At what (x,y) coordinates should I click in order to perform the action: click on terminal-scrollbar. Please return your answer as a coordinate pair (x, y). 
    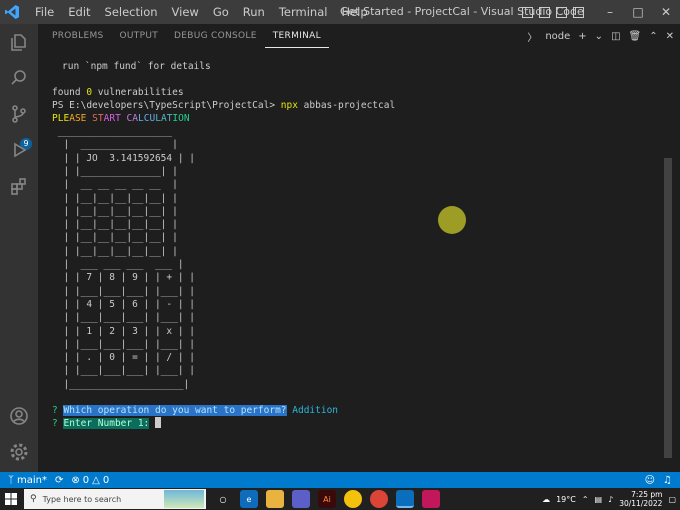
    Looking at the image, I should click on (668, 260).